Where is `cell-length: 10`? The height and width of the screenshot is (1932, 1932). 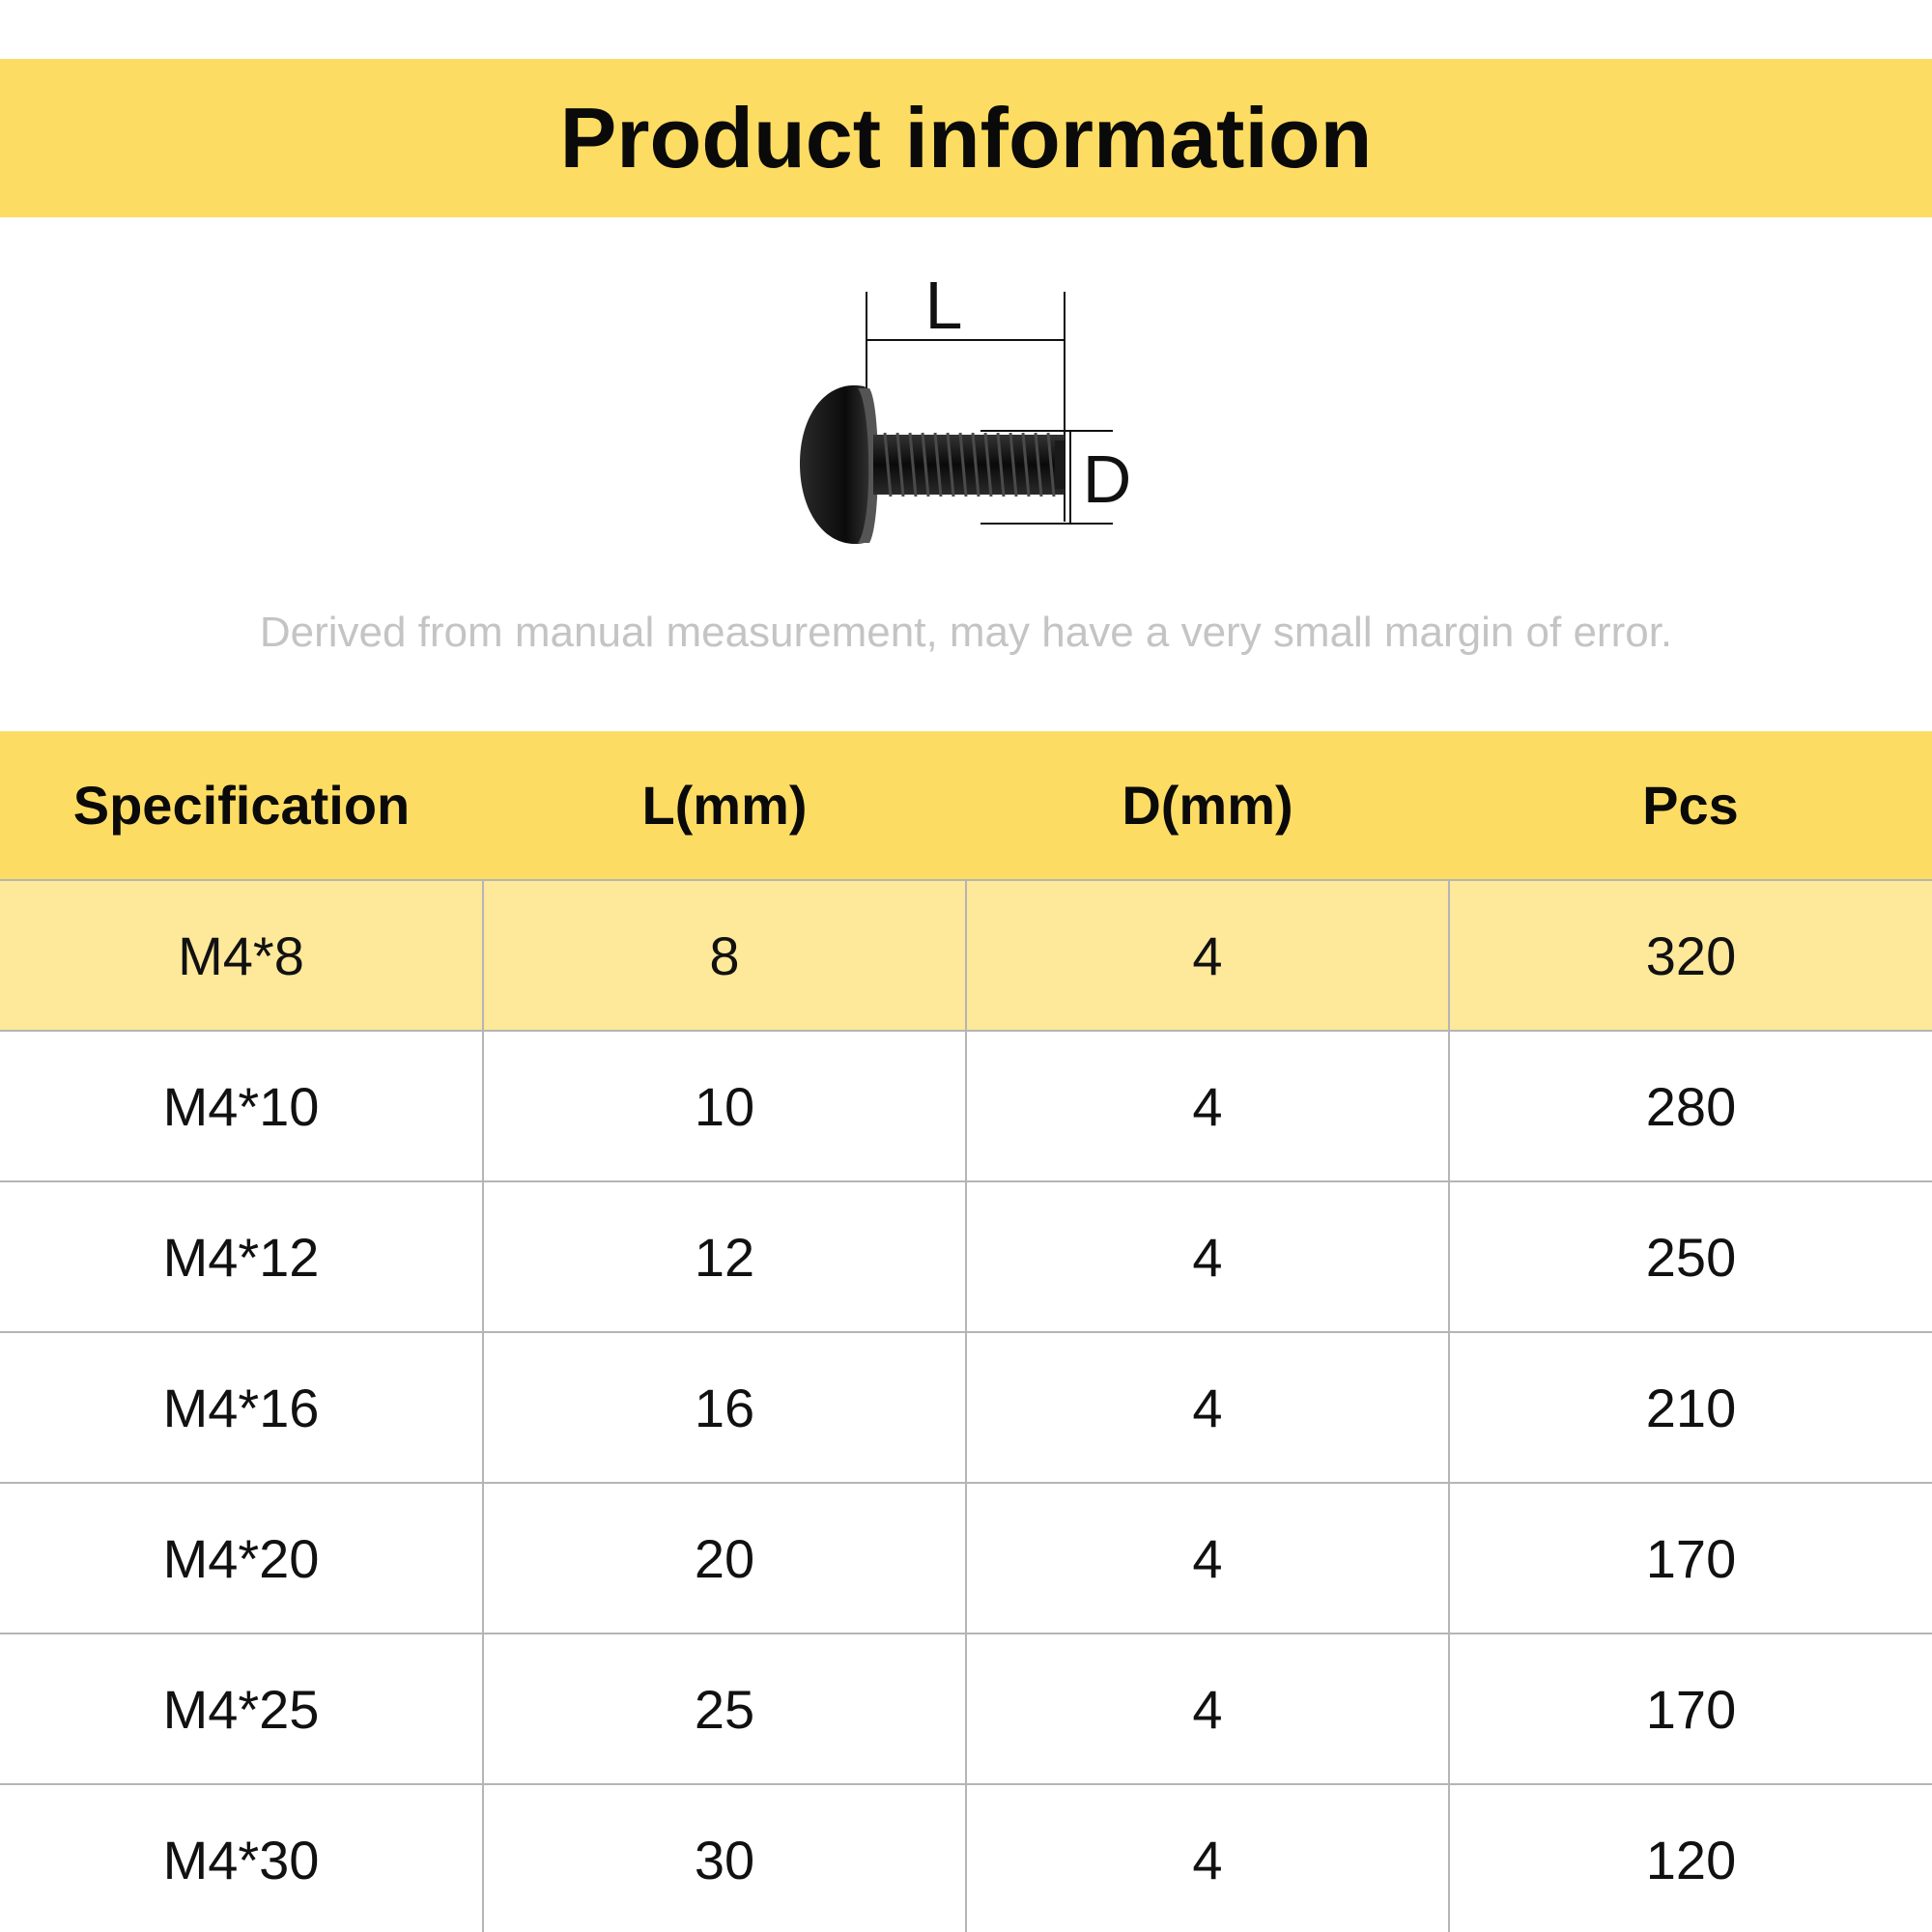
cell-length: 10 is located at coordinates (724, 1105).